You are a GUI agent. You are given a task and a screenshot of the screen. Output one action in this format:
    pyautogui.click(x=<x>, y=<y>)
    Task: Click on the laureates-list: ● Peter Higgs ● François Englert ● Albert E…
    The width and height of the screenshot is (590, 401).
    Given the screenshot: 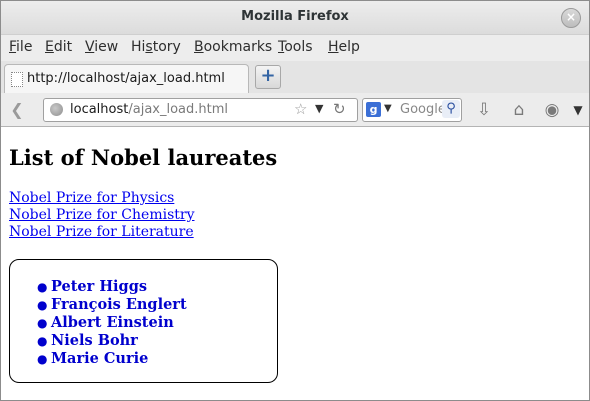 What is the action you would take?
    pyautogui.click(x=112, y=323)
    